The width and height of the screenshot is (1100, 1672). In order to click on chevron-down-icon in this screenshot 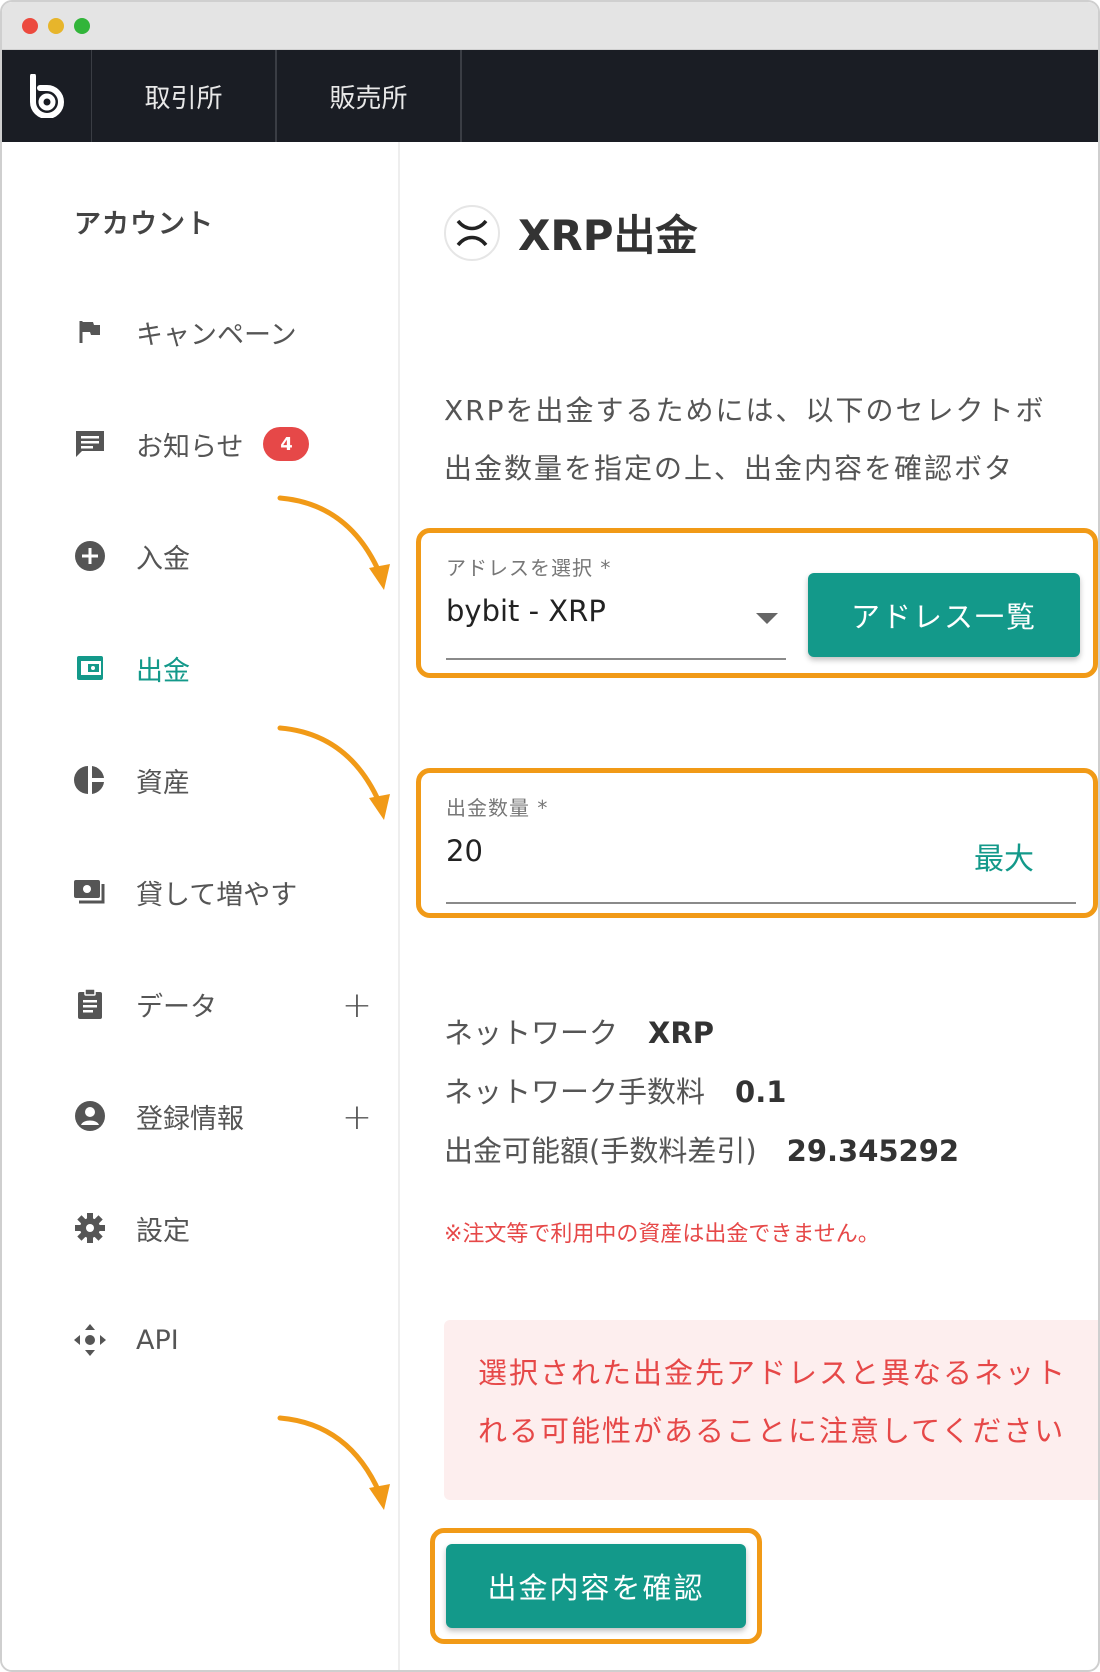, I will do `click(767, 618)`.